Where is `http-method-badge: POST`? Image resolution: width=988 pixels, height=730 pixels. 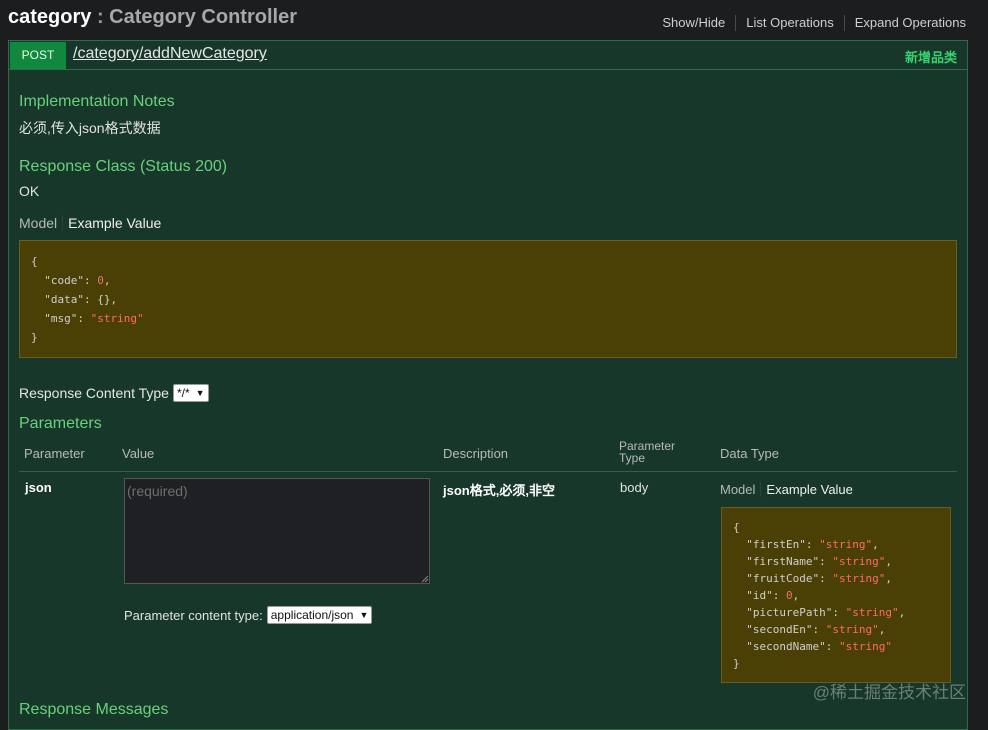
http-method-badge: POST is located at coordinates (38, 55).